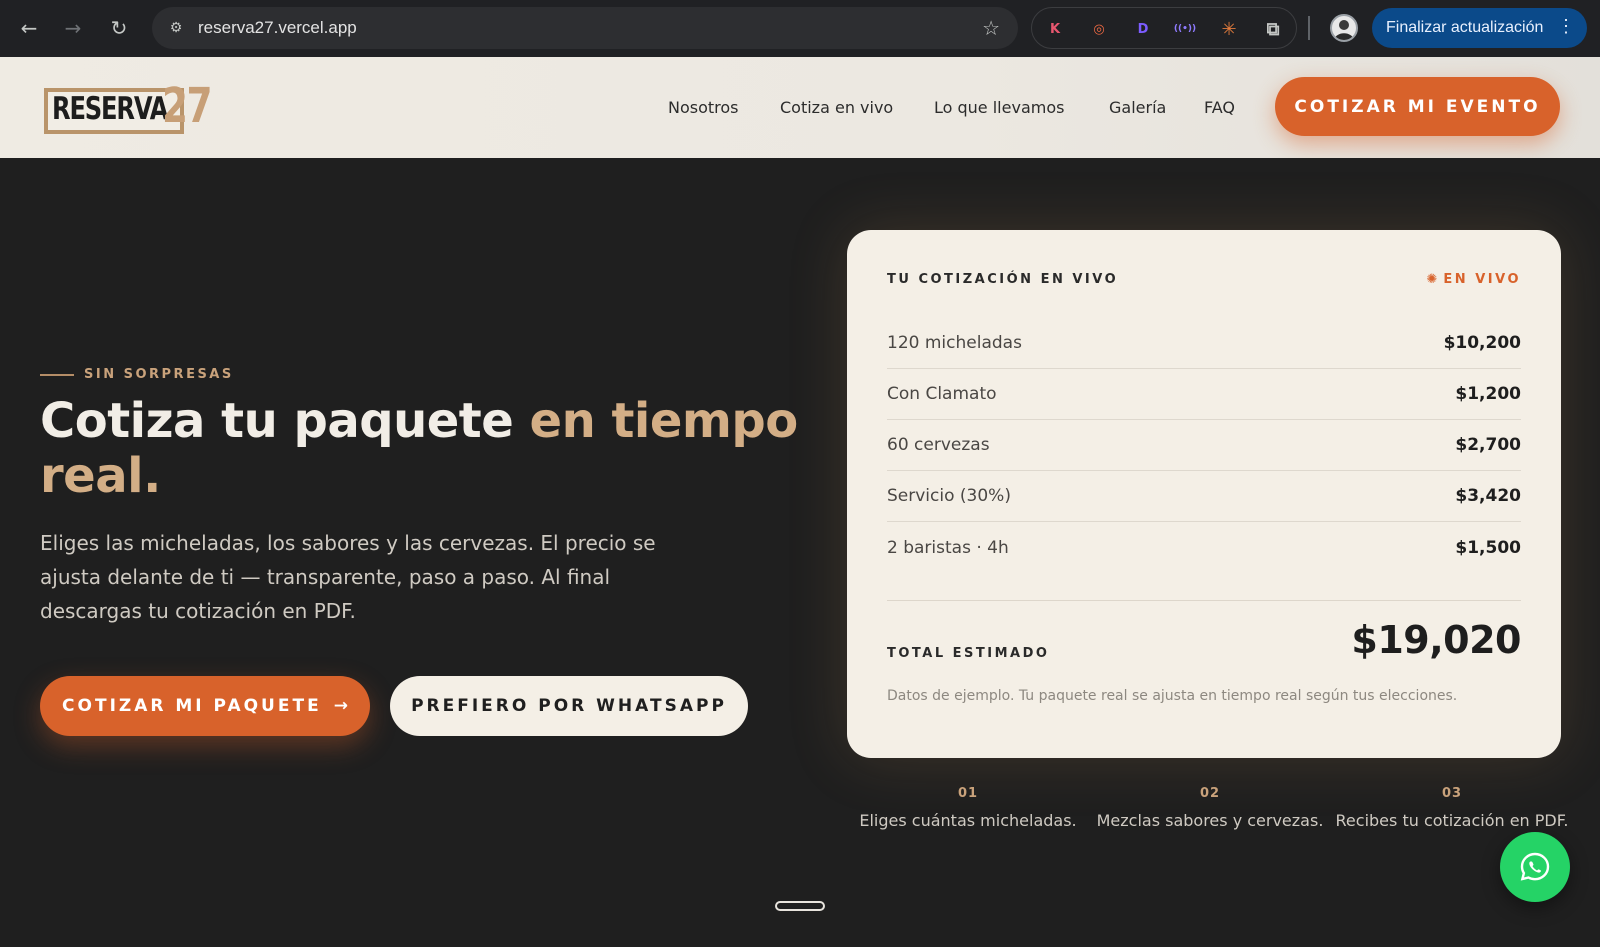 The width and height of the screenshot is (1600, 947). I want to click on nav-link-lo-que-llevamos: Lo que llevamos, so click(999, 107).